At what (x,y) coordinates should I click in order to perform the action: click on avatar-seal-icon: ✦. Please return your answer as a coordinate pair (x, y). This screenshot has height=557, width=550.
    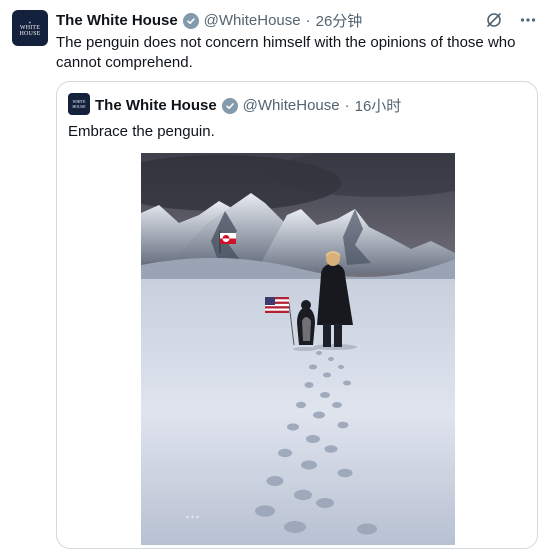
    Looking at the image, I should click on (30, 22).